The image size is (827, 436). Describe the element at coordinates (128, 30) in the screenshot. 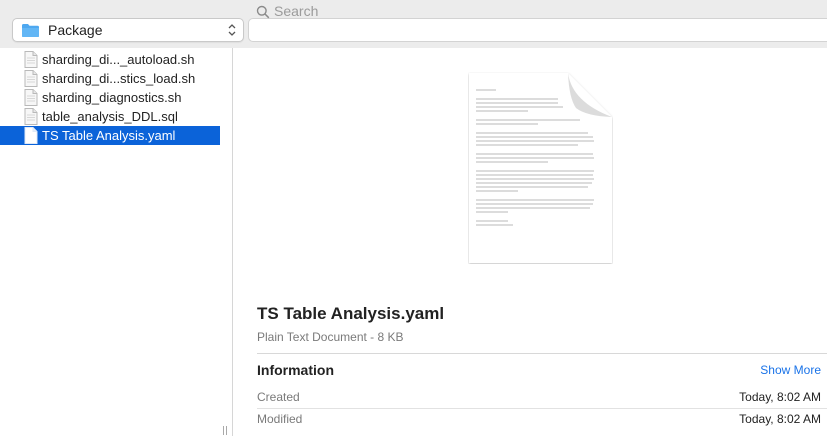

I see `location-popup-button: Package` at that location.